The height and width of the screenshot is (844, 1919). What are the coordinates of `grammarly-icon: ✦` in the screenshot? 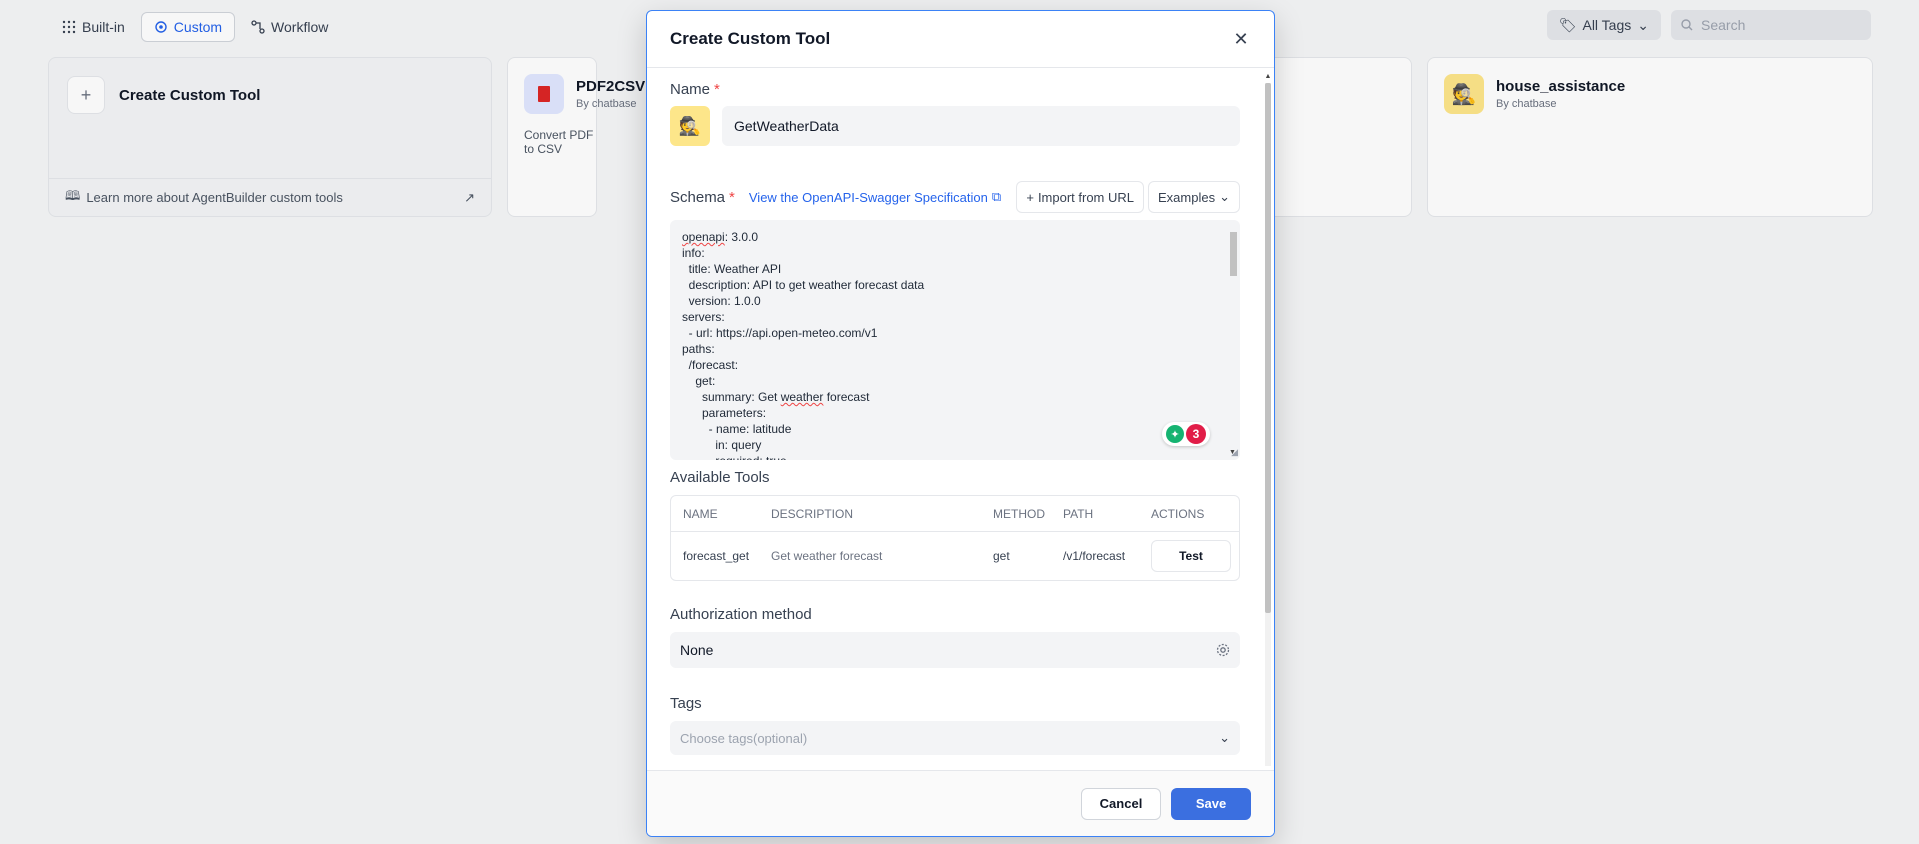 It's located at (1175, 434).